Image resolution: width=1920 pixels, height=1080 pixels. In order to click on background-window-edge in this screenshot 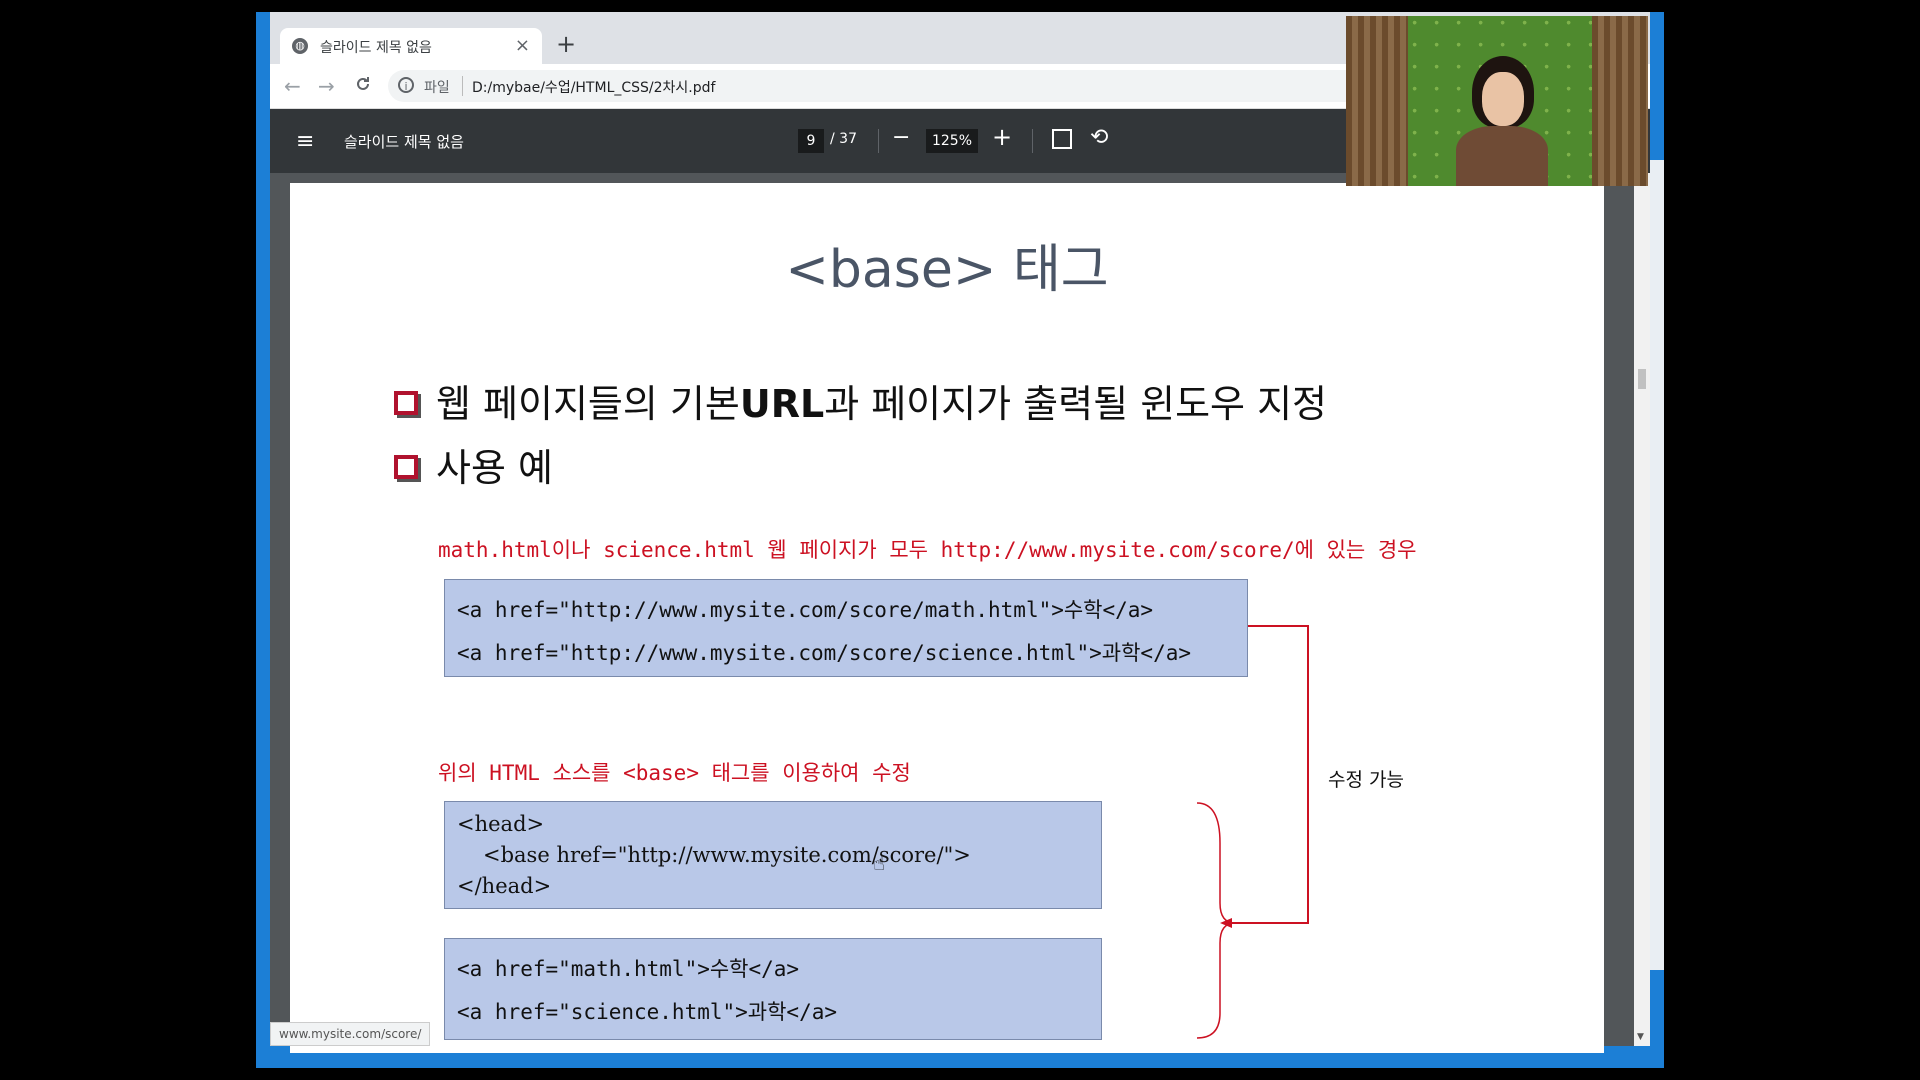, I will do `click(1656, 565)`.